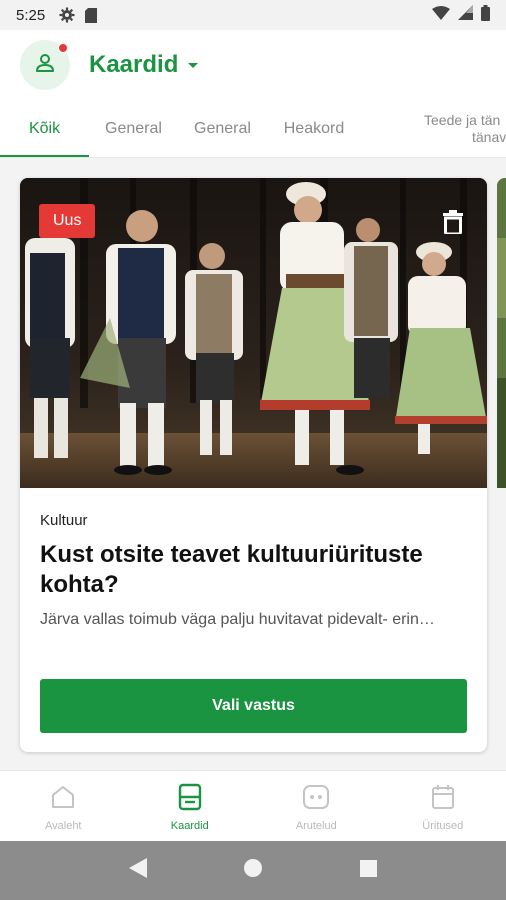 The width and height of the screenshot is (506, 900). I want to click on back-icon, so click(137, 870).